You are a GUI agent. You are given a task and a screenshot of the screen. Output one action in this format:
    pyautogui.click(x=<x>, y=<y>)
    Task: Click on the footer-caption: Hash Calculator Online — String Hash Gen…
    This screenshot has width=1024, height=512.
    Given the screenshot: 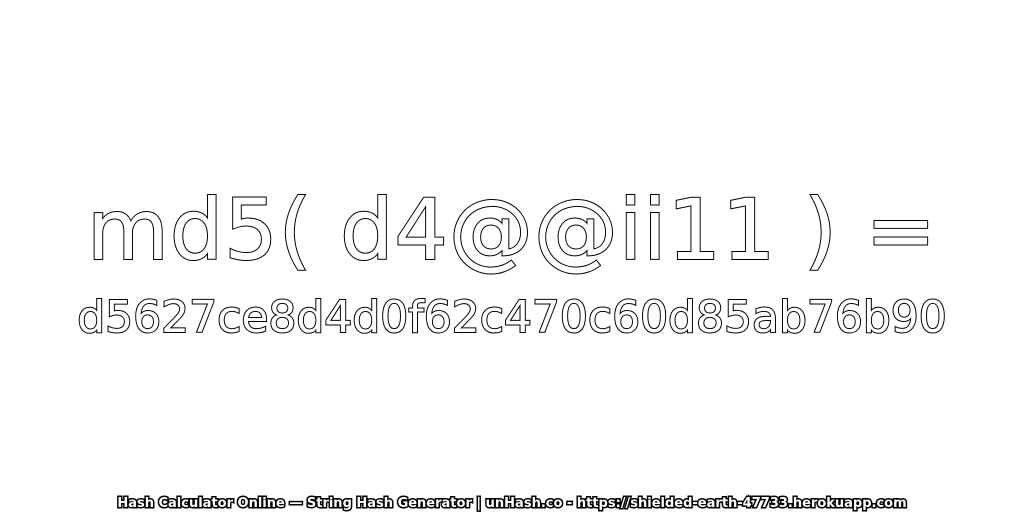 What is the action you would take?
    pyautogui.click(x=512, y=503)
    